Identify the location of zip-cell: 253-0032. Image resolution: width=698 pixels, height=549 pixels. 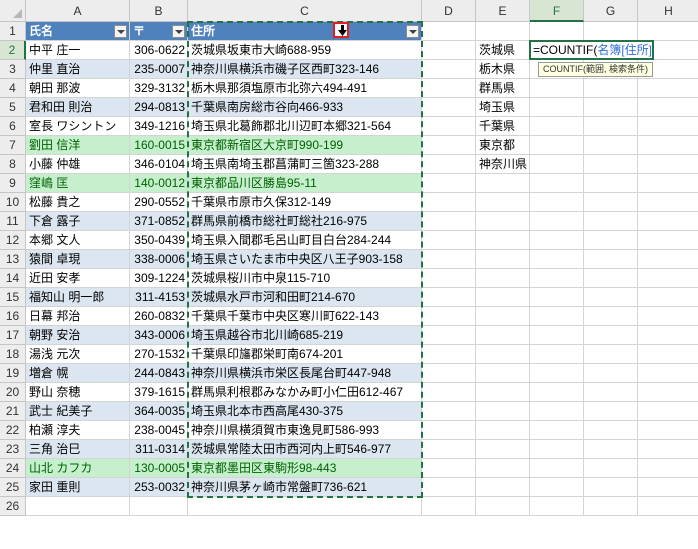
(159, 487).